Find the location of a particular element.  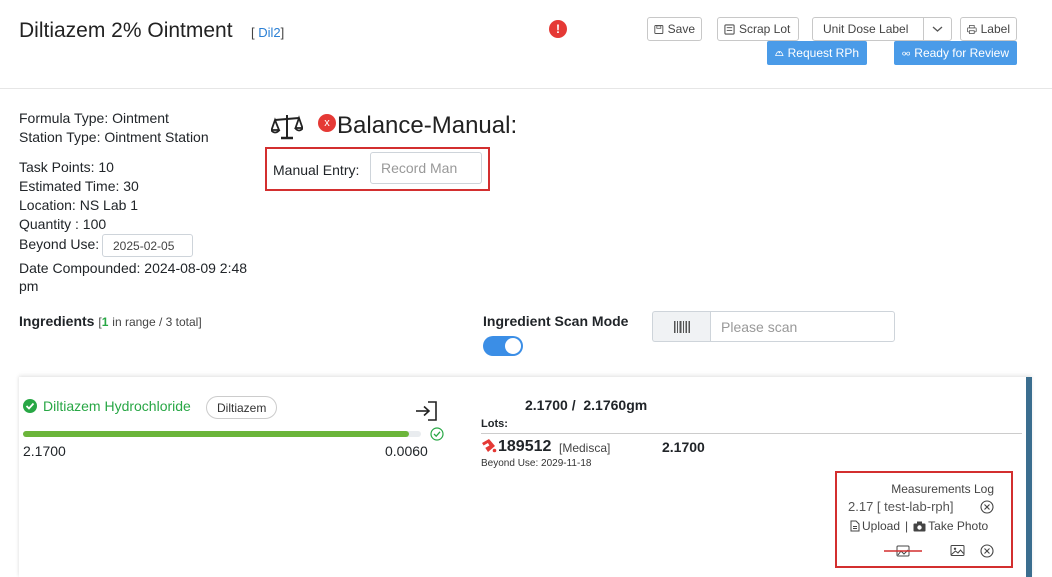

progress-check-icon is located at coordinates (437, 434).